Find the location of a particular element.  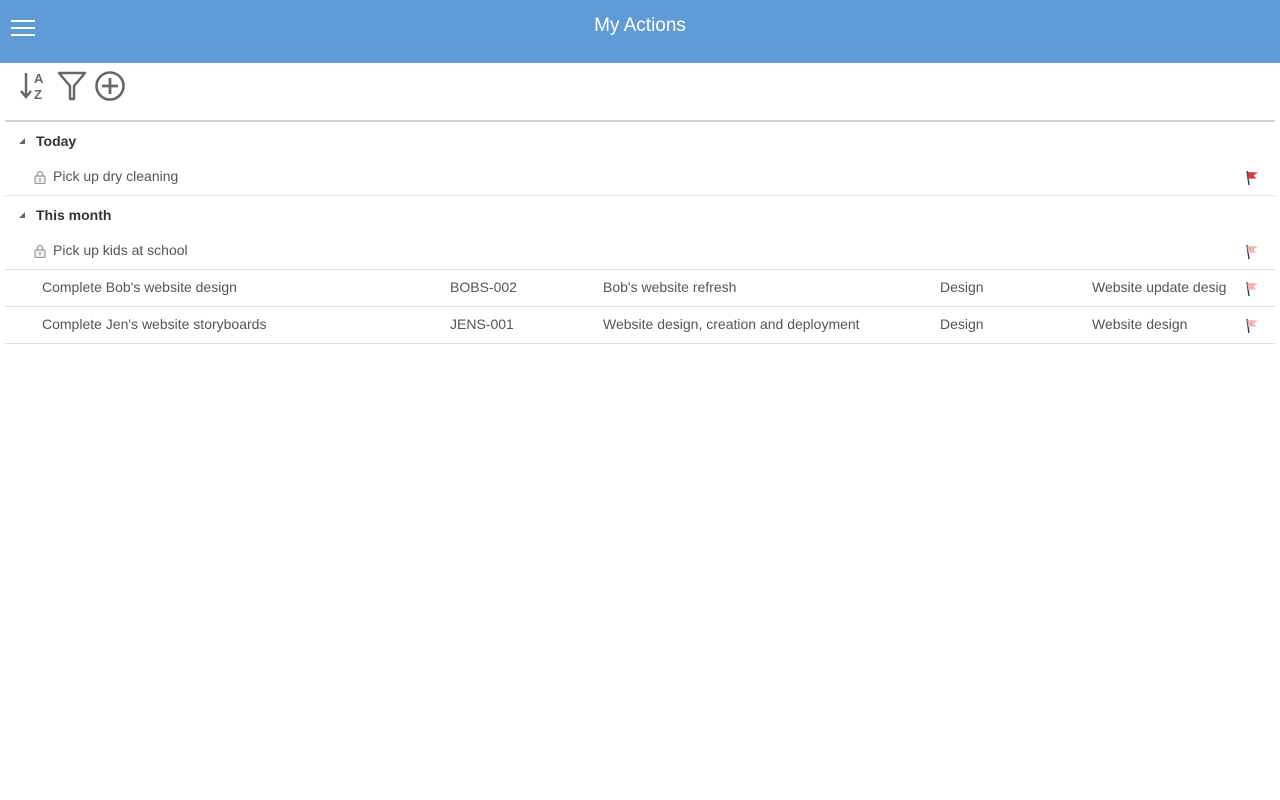

action-project: Website design, creation and deployment is located at coordinates (731, 324).